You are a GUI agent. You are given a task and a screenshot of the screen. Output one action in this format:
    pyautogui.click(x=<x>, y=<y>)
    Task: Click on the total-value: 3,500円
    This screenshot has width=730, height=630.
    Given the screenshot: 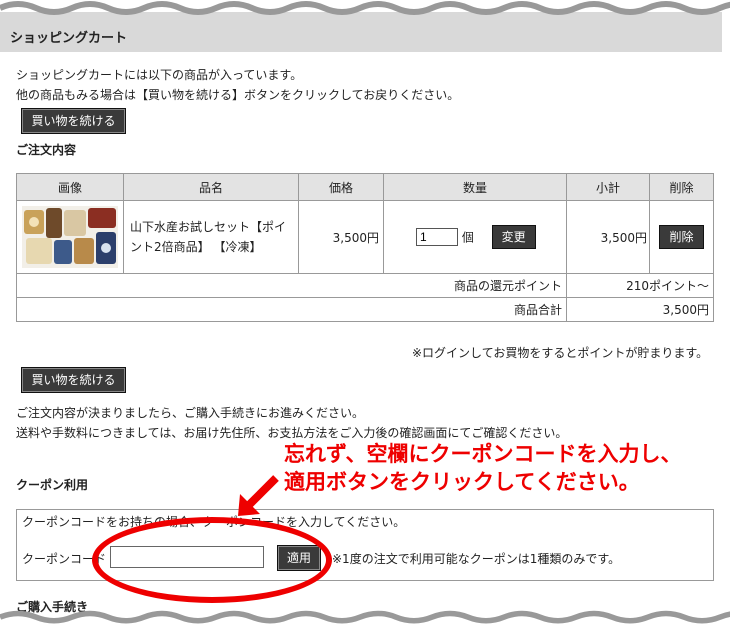 What is the action you would take?
    pyautogui.click(x=640, y=309)
    